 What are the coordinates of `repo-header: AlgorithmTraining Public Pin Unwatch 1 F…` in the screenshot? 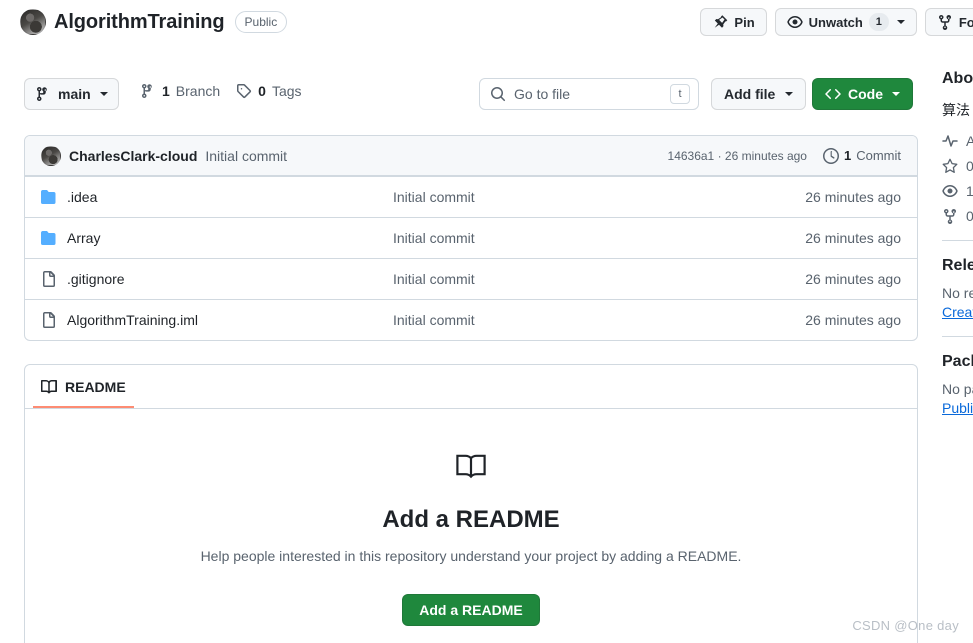 It's located at (486, 23).